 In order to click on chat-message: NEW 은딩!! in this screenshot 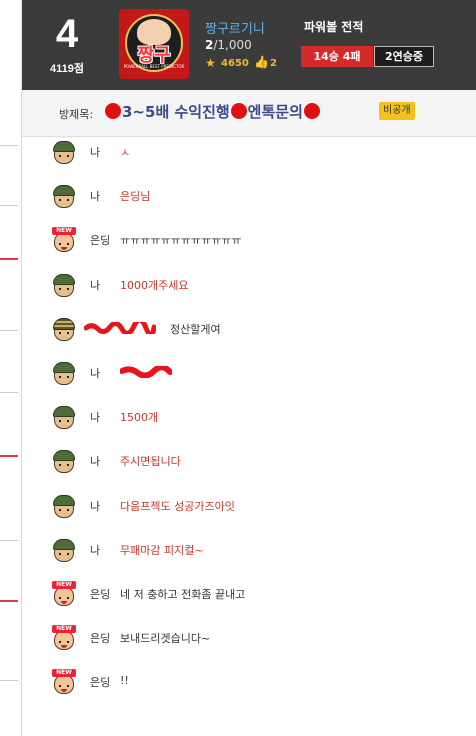, I will do `click(249, 683)`.